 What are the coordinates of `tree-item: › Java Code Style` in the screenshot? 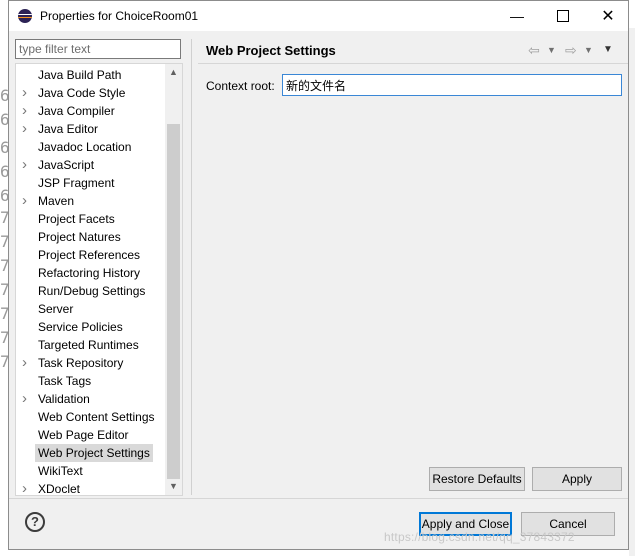 It's located at (94, 93).